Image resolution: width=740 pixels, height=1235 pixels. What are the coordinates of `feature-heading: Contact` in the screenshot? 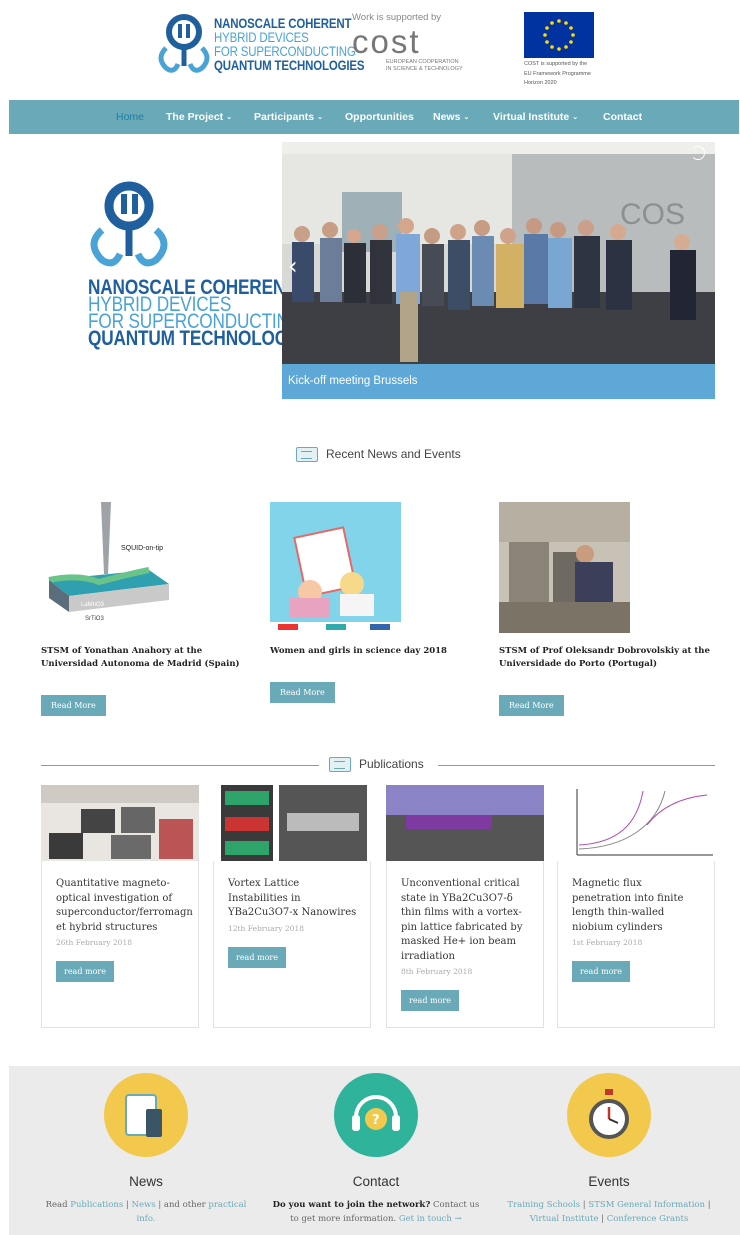 It's located at (376, 1181).